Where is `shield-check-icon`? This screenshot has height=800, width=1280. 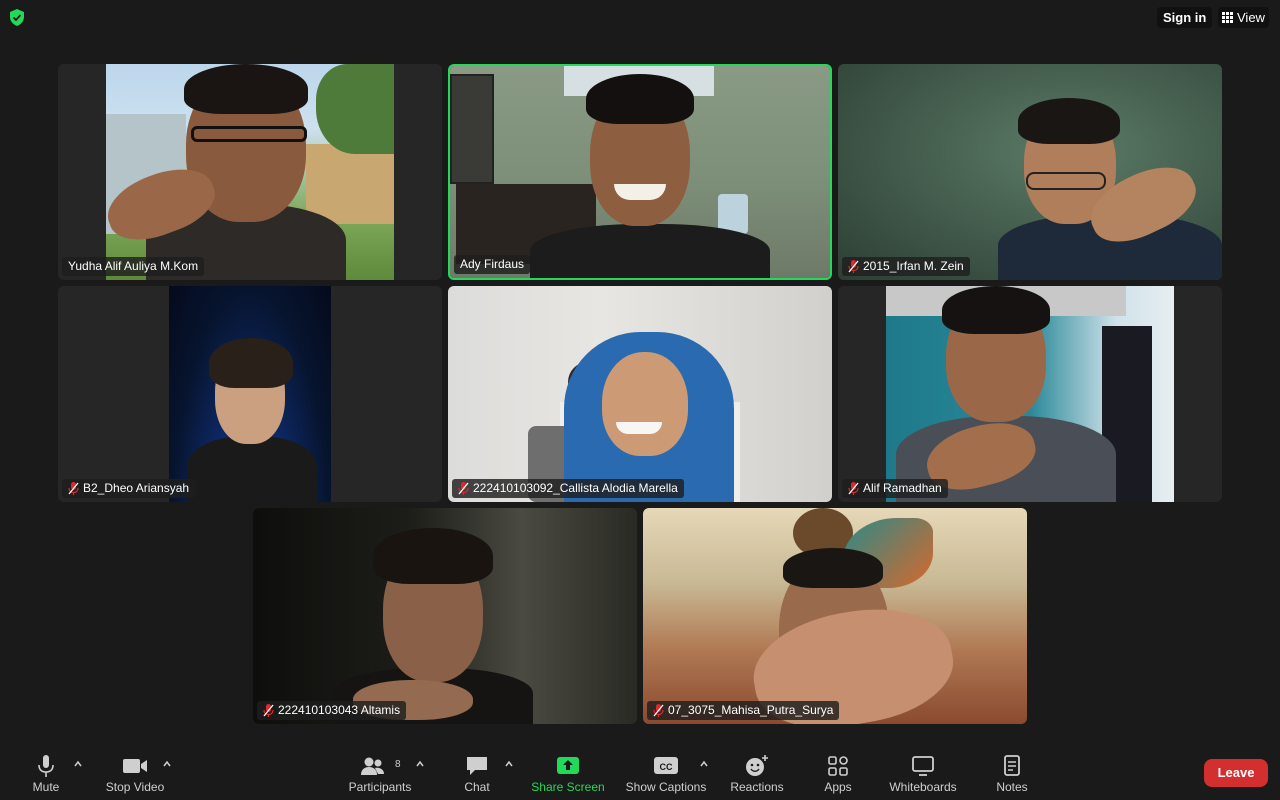 shield-check-icon is located at coordinates (17, 17).